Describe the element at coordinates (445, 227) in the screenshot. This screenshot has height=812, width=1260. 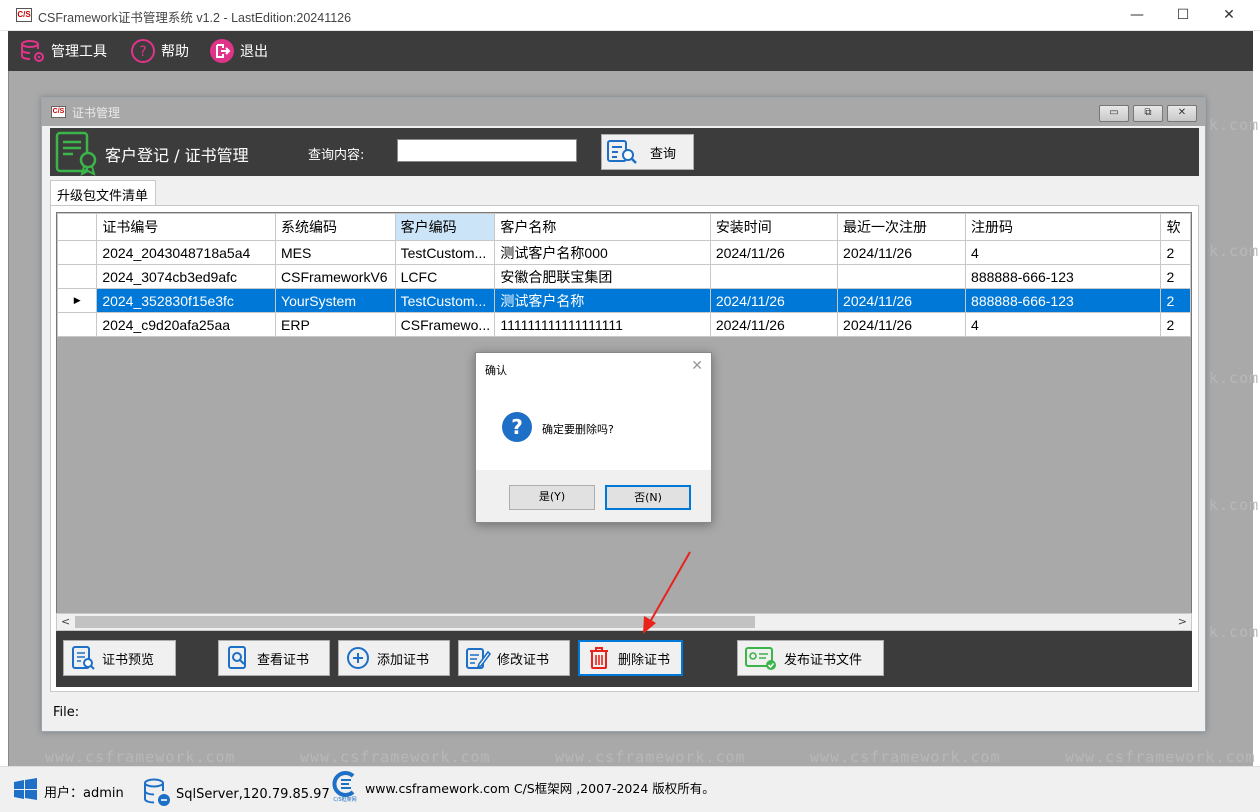
I see `column-header: 客户编码` at that location.